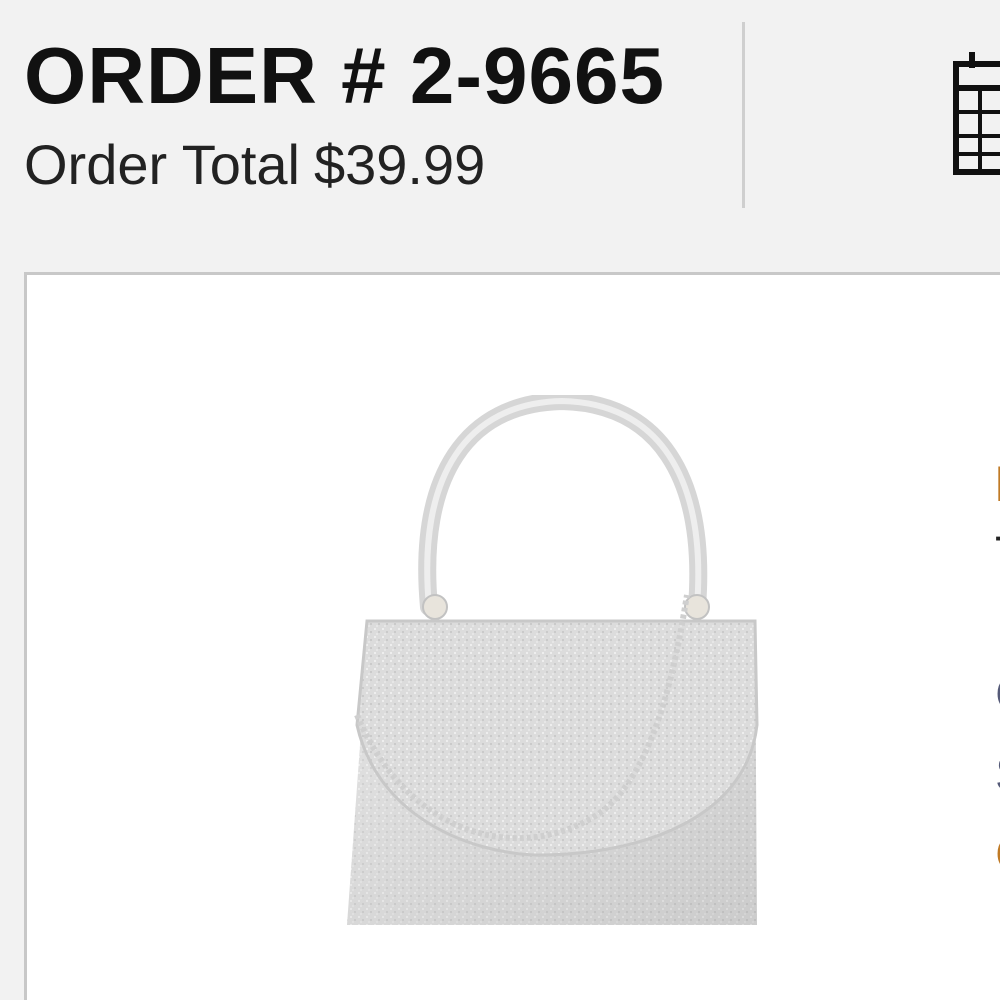 Image resolution: width=1000 pixels, height=1000 pixels. Describe the element at coordinates (743, 115) in the screenshot. I see `header-divider` at that location.